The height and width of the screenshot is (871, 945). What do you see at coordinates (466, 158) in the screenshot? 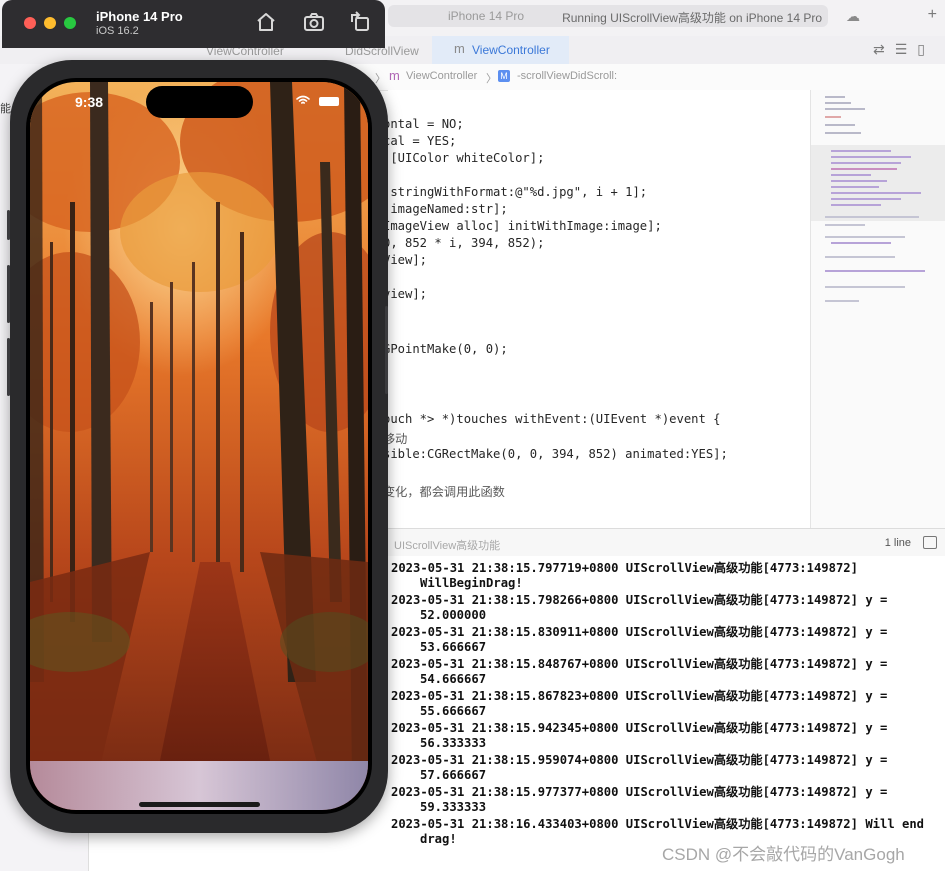
I see `code-line: [UIColor whiteColor];` at bounding box center [466, 158].